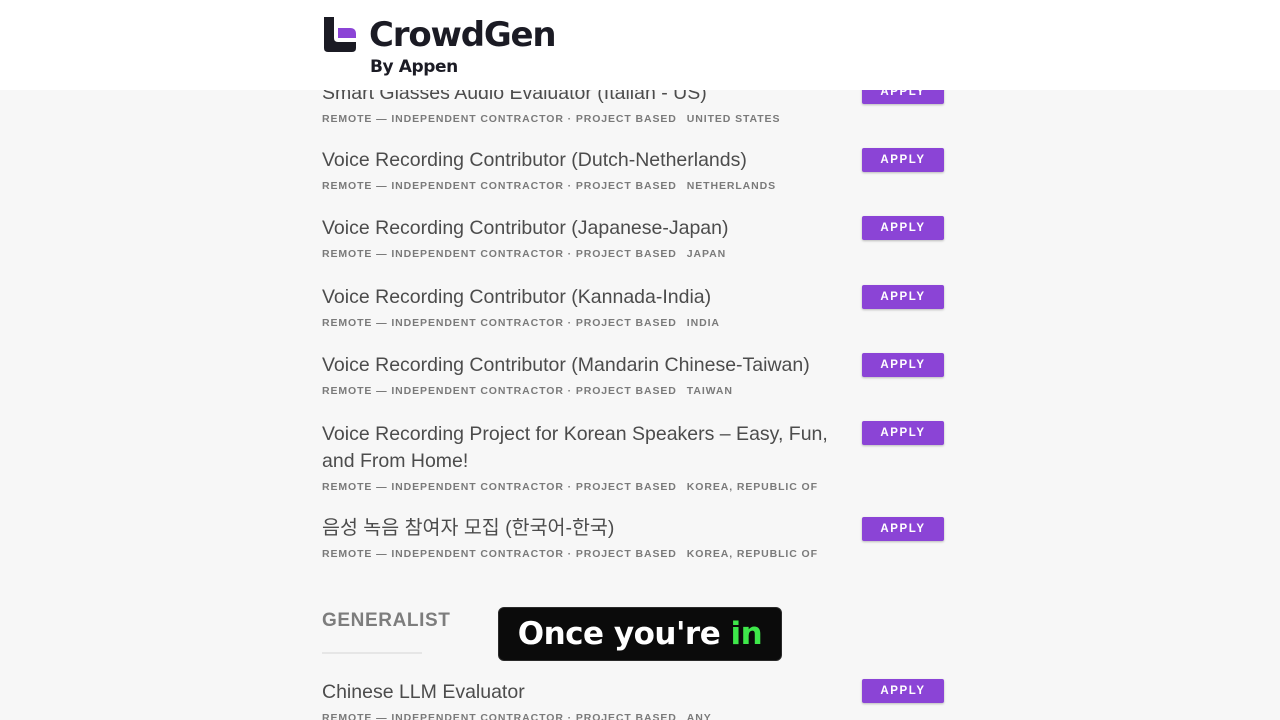 The image size is (1280, 720). What do you see at coordinates (414, 67) in the screenshot?
I see `brand-subtitle: By Appen` at bounding box center [414, 67].